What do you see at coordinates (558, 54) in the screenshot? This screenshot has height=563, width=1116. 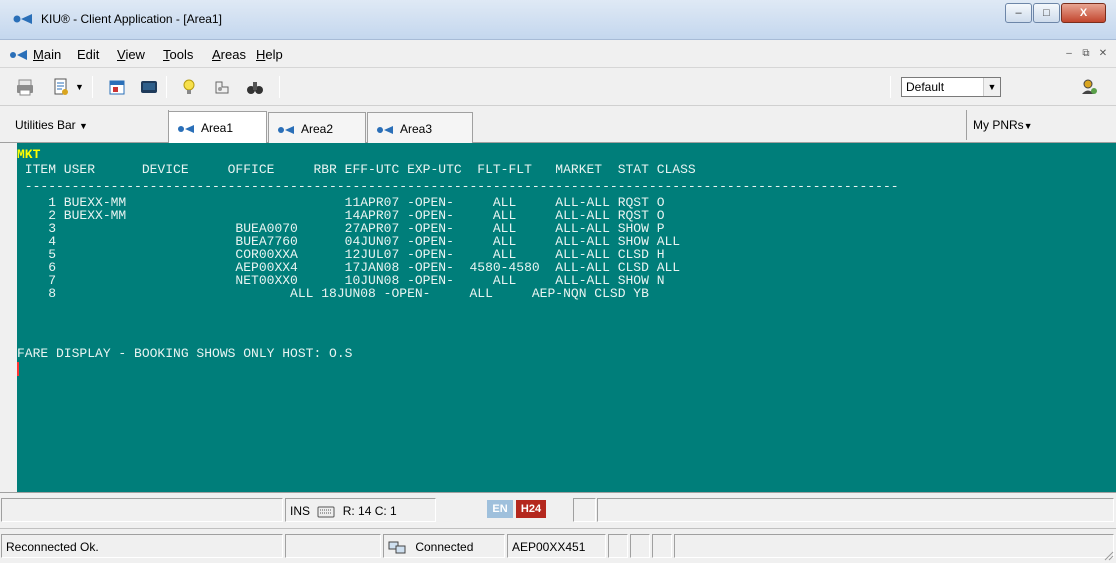 I see `menu-bar: Main Edit View Tools Areas Help – ⧉ ✕` at bounding box center [558, 54].